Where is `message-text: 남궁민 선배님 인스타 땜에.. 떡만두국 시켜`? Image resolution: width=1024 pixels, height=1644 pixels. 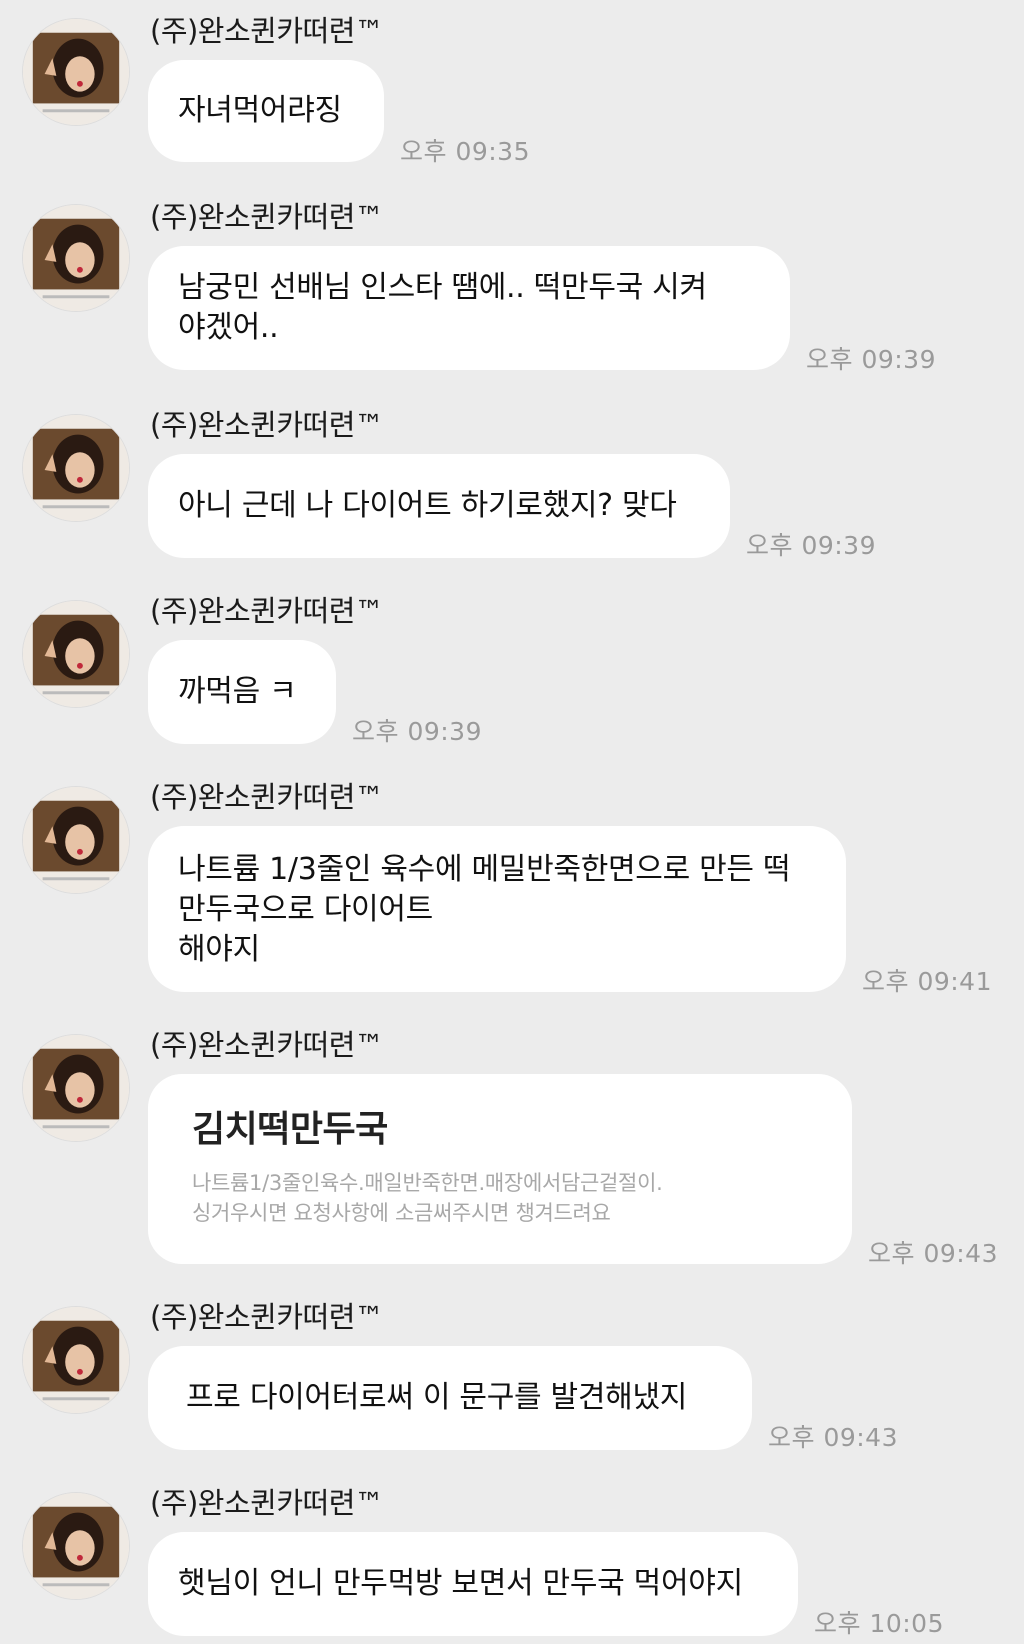
message-text: 남궁민 선배님 인스타 땜에.. 떡만두국 시켜 is located at coordinates (442, 287).